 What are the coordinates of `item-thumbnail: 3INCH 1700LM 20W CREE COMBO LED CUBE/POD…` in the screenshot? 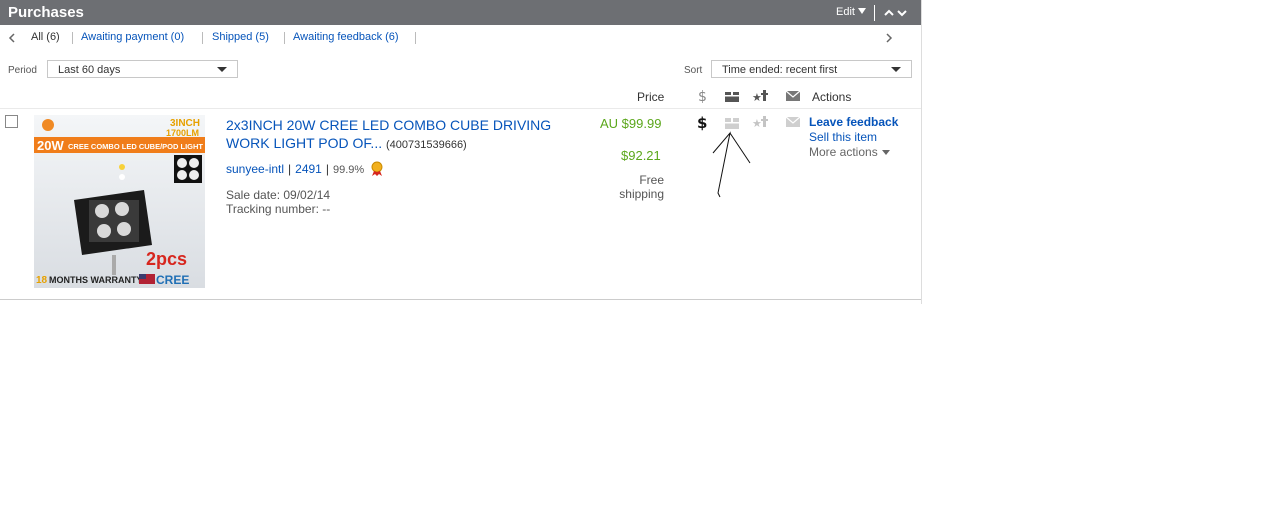 It's located at (119, 201).